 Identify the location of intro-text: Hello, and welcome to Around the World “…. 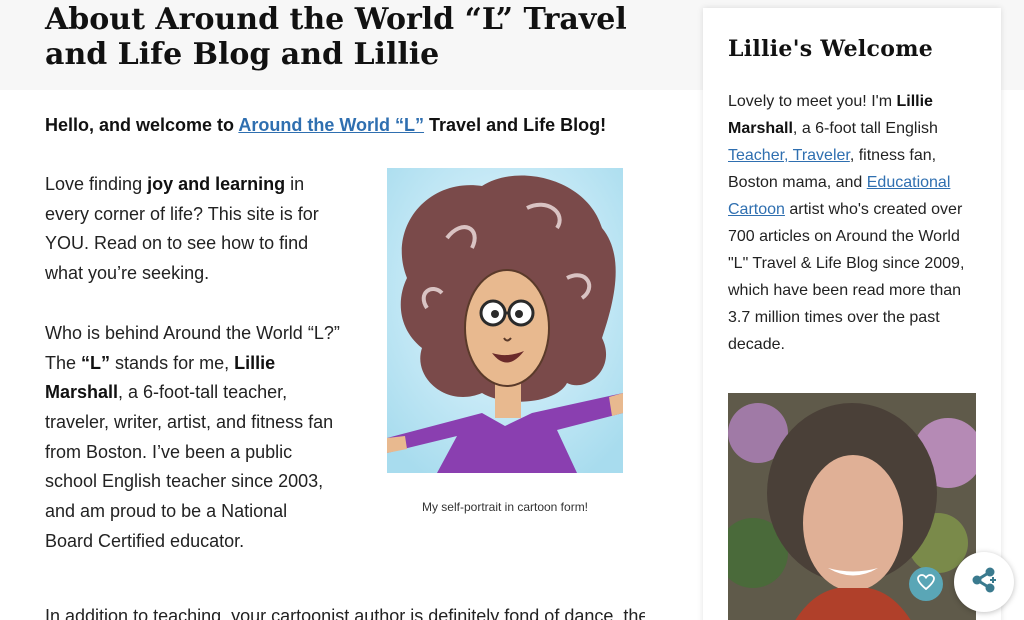
(345, 125).